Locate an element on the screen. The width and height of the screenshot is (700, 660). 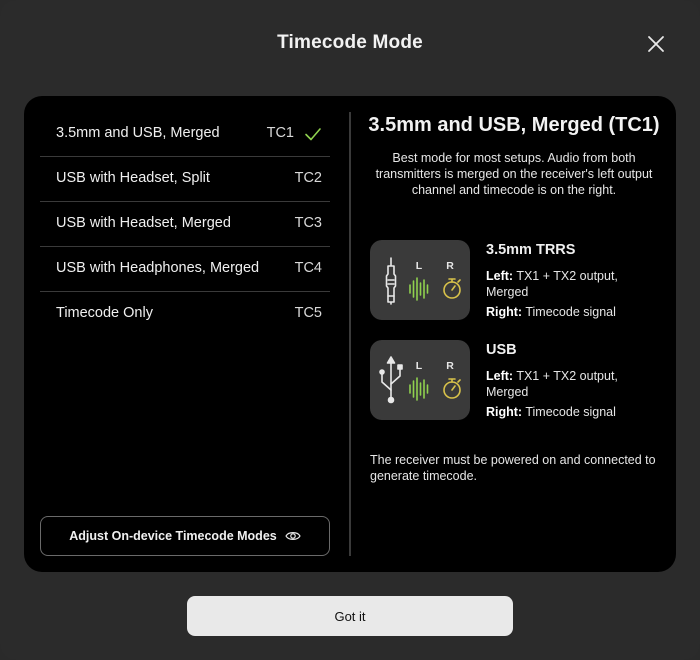
adjust-timecode-modes-button: Adjust On-device Timecode Modes is located at coordinates (185, 536).